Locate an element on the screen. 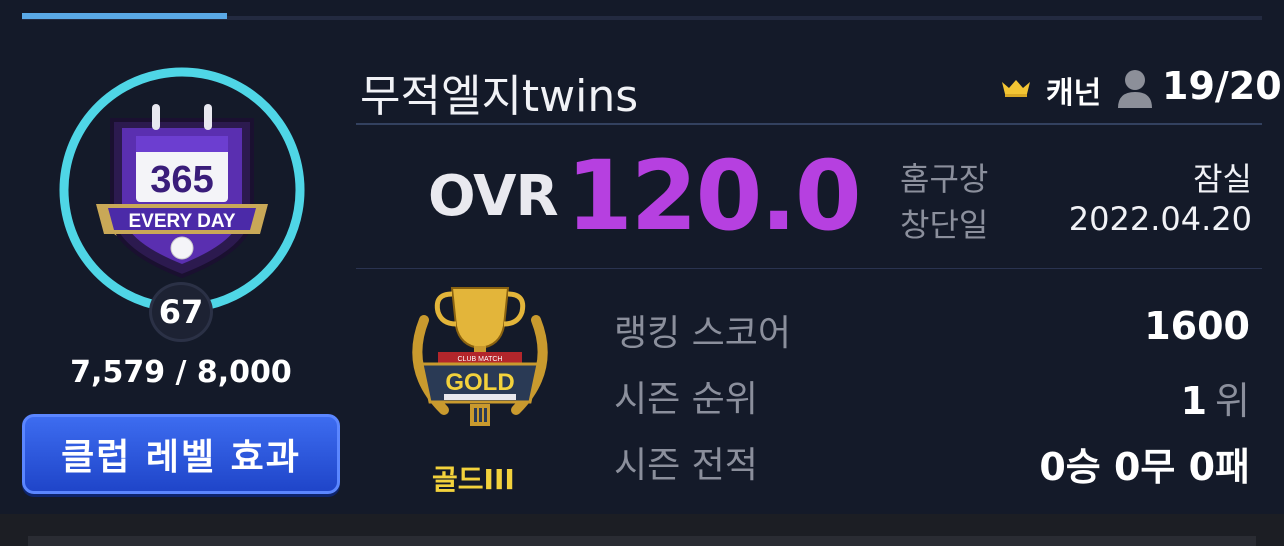  header-divider is located at coordinates (809, 124).